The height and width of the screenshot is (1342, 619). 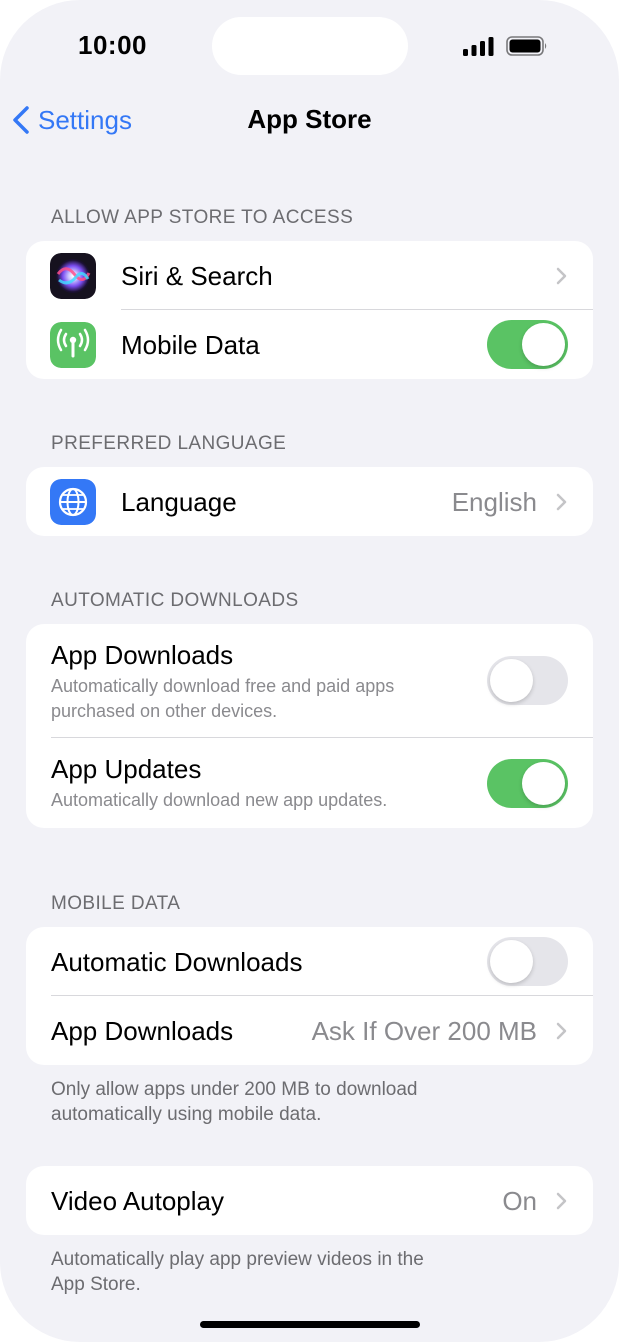 I want to click on siri-icon, so click(x=73, y=276).